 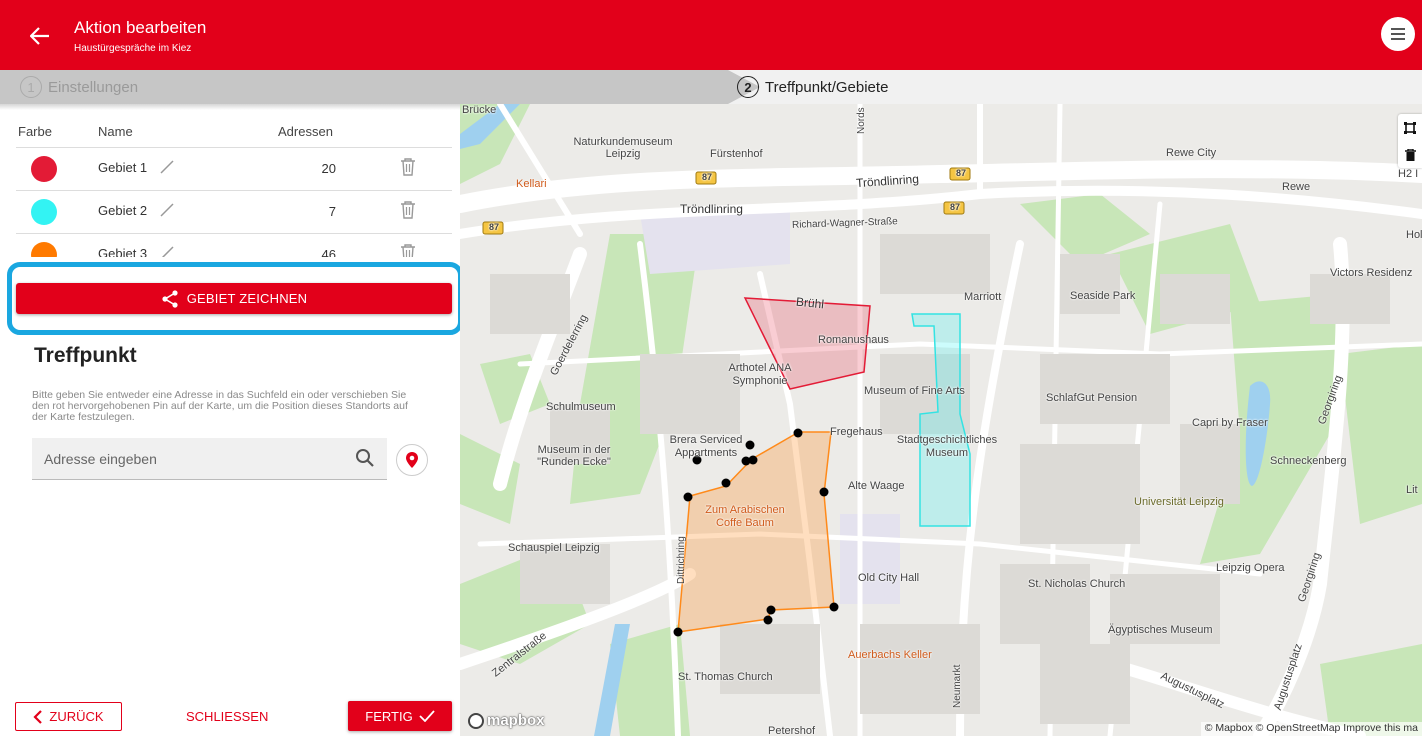 What do you see at coordinates (876, 486) in the screenshot?
I see `map-label-alte-waage: Alte Waage` at bounding box center [876, 486].